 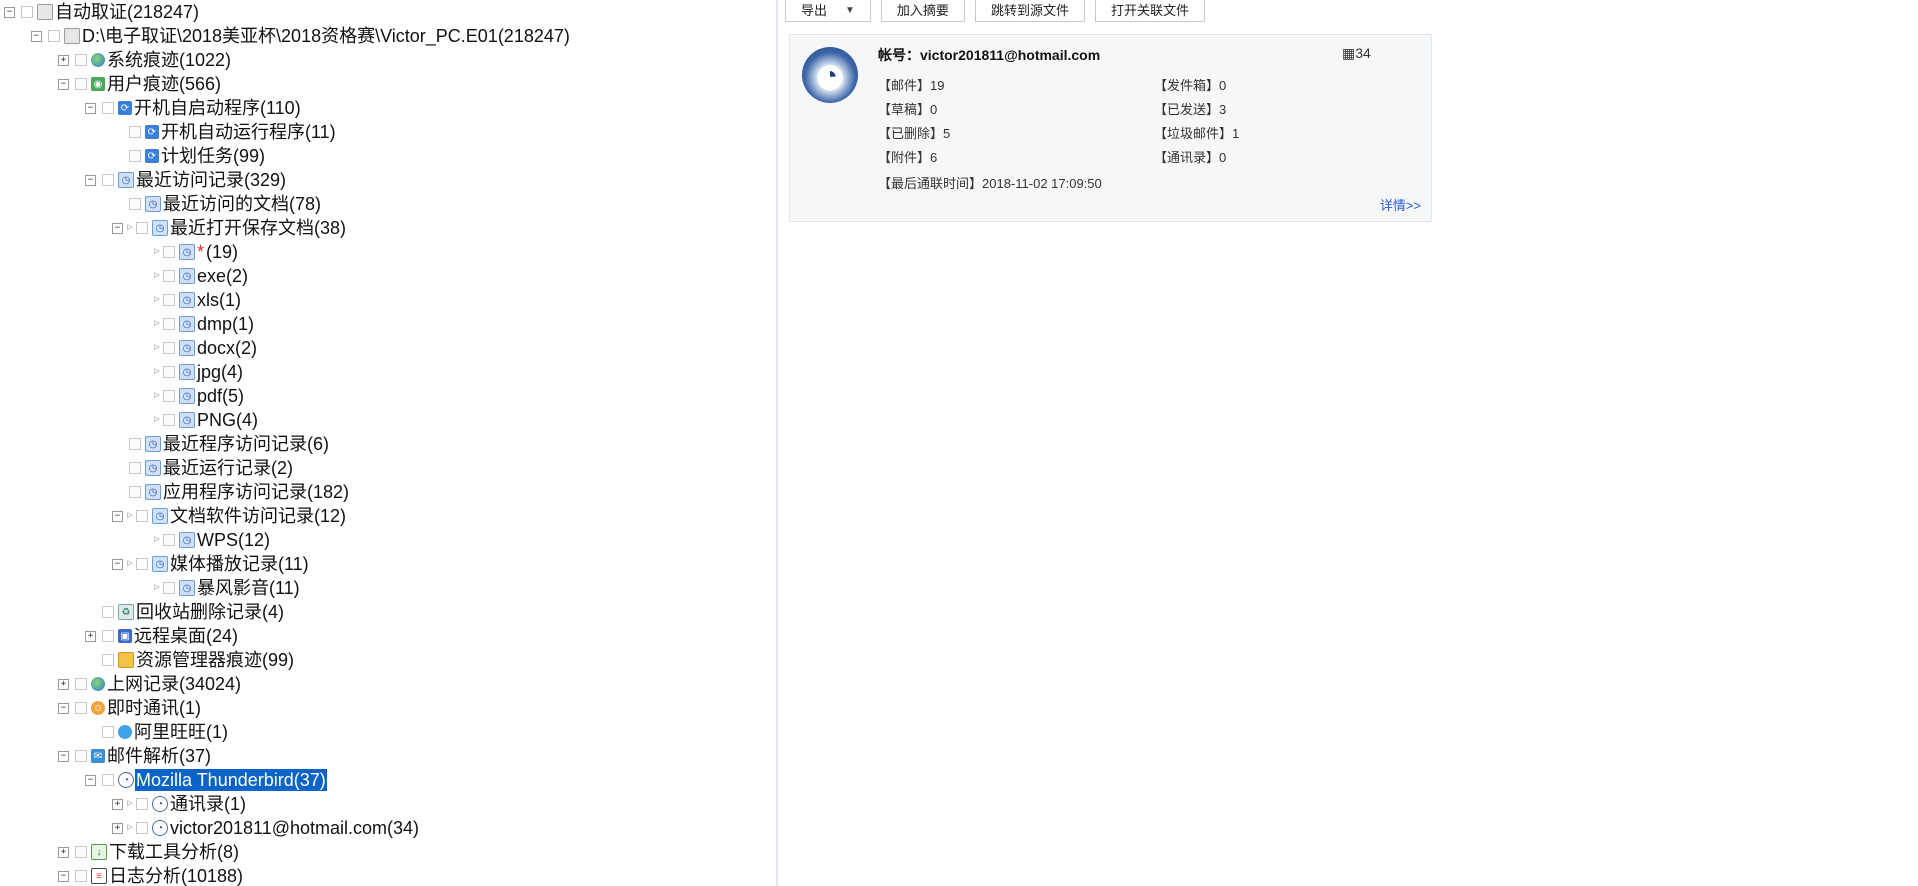 What do you see at coordinates (186, 636) in the screenshot?
I see `tree-node-label: 远程桌面(24)` at bounding box center [186, 636].